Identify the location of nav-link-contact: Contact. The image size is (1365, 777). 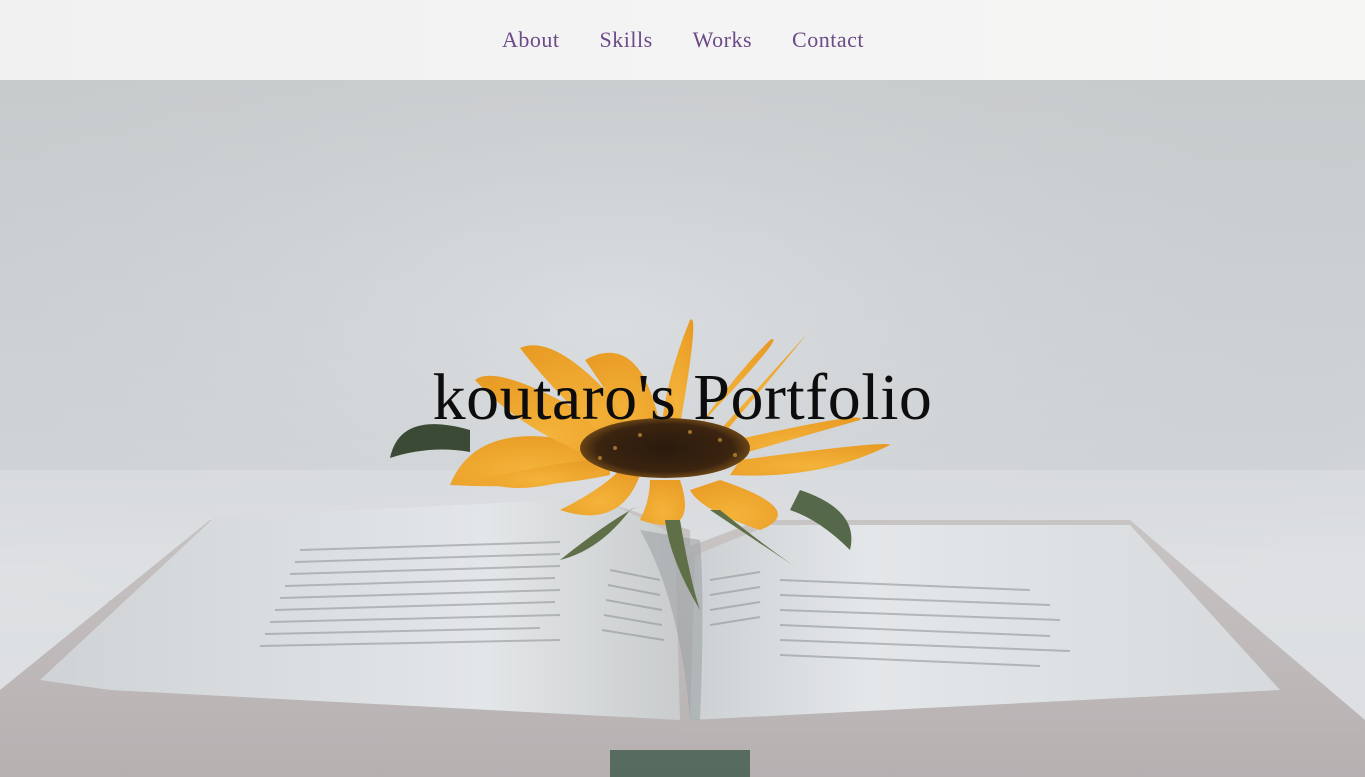
(828, 40).